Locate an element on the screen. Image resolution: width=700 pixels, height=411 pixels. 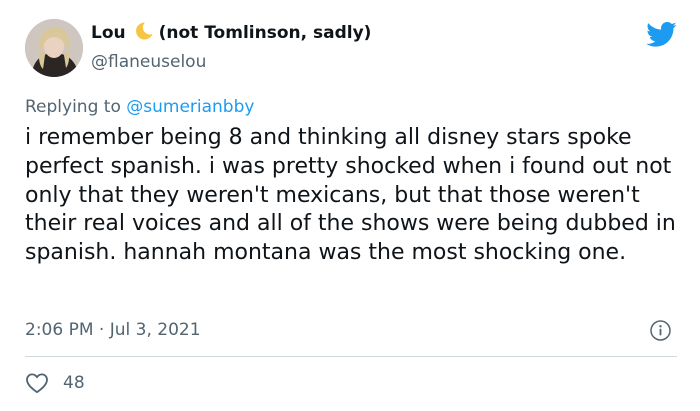
like-button: 48 is located at coordinates (55, 383).